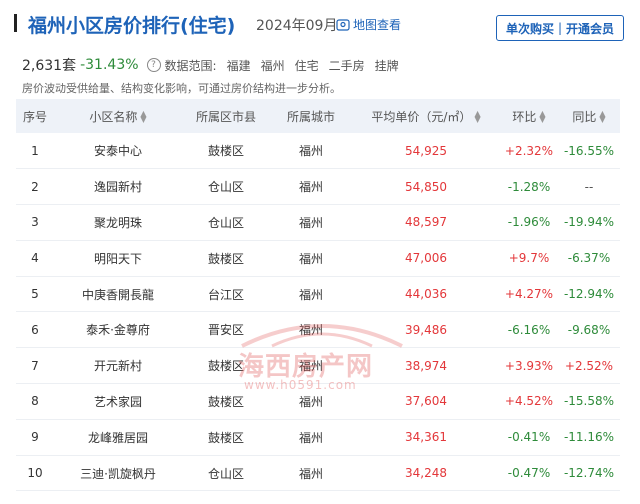 Image resolution: width=640 pixels, height=504 pixels. I want to click on col-header-yoy: 同比 ▲ ▼, so click(589, 116).